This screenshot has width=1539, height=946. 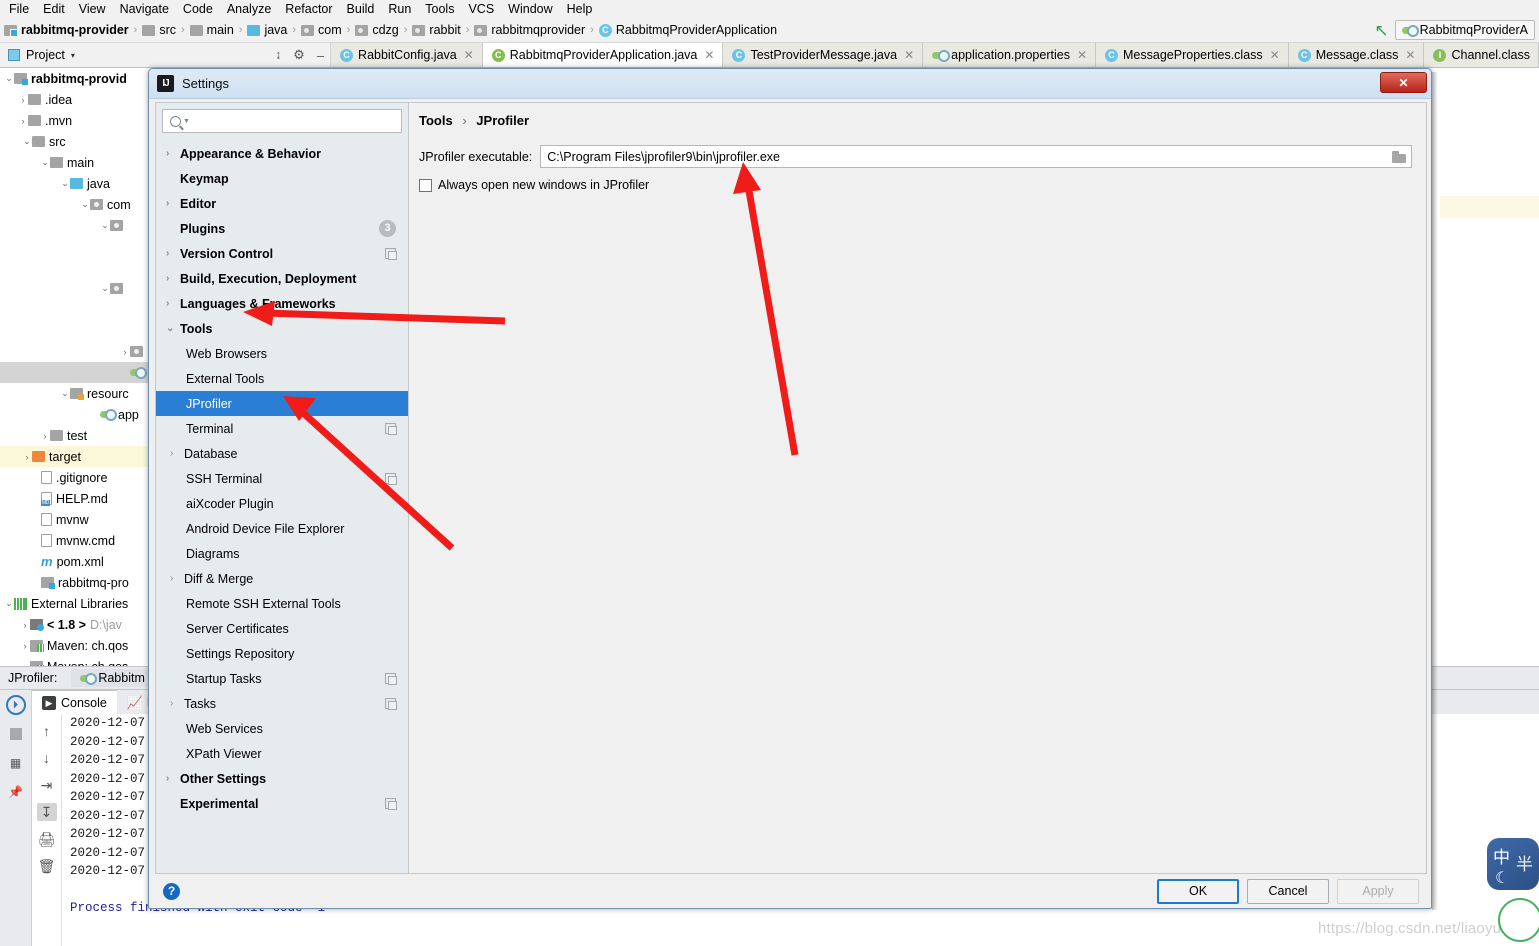 I want to click on settings-item-external-tools: External Tools, so click(x=282, y=378).